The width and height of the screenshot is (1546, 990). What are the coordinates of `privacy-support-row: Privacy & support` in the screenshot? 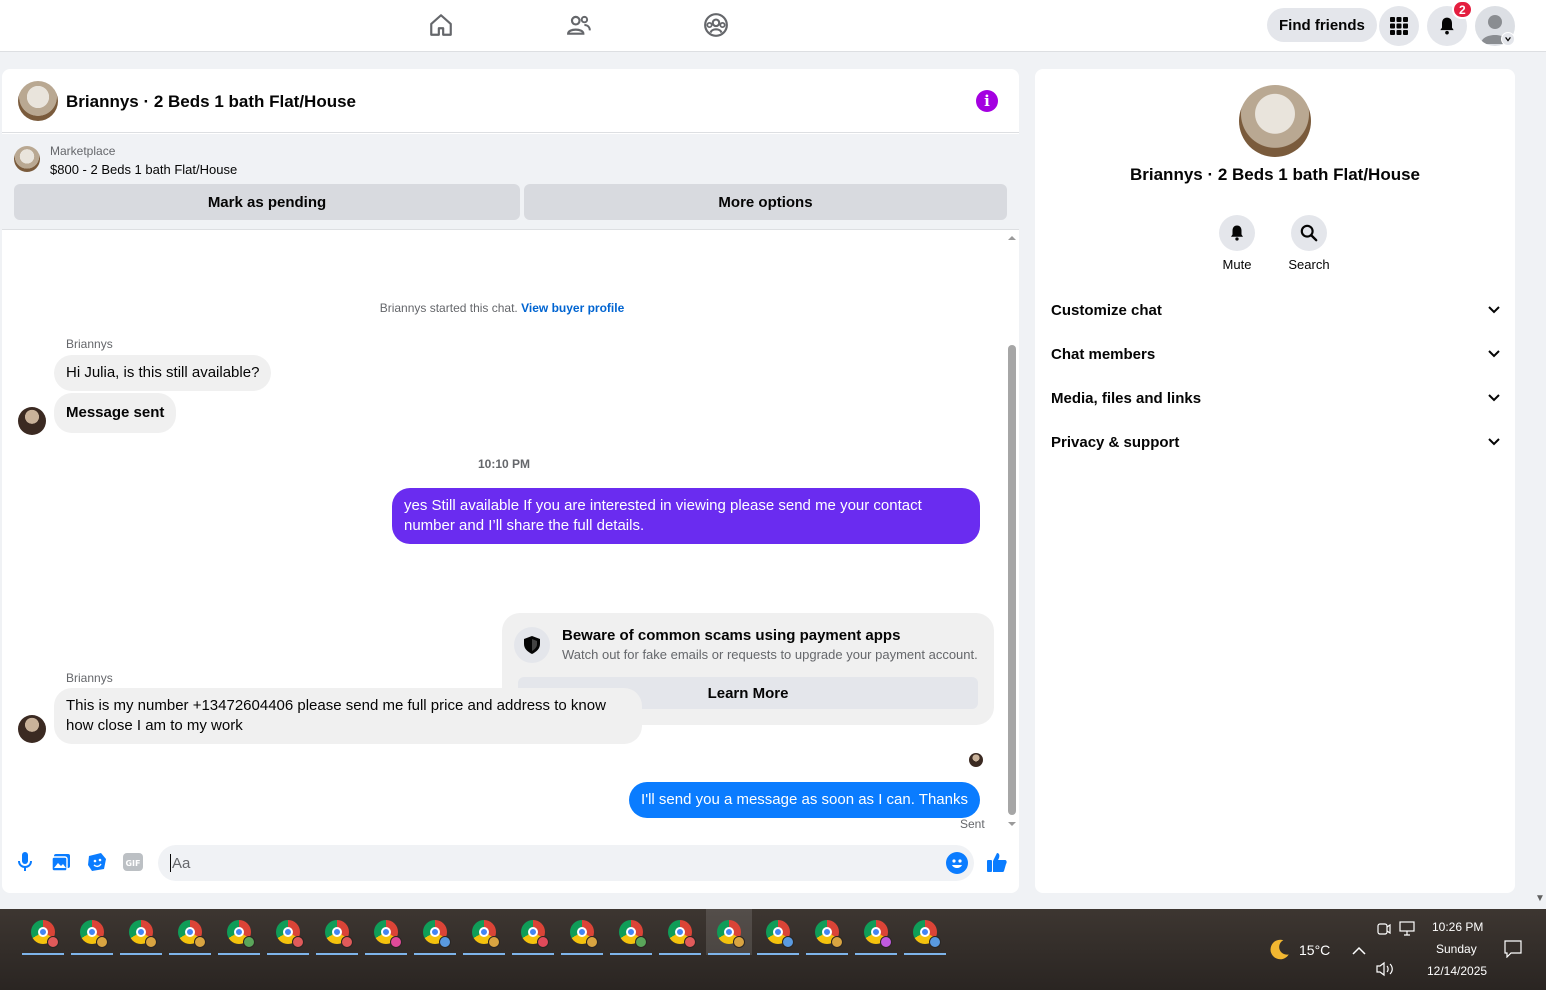 It's located at (1276, 442).